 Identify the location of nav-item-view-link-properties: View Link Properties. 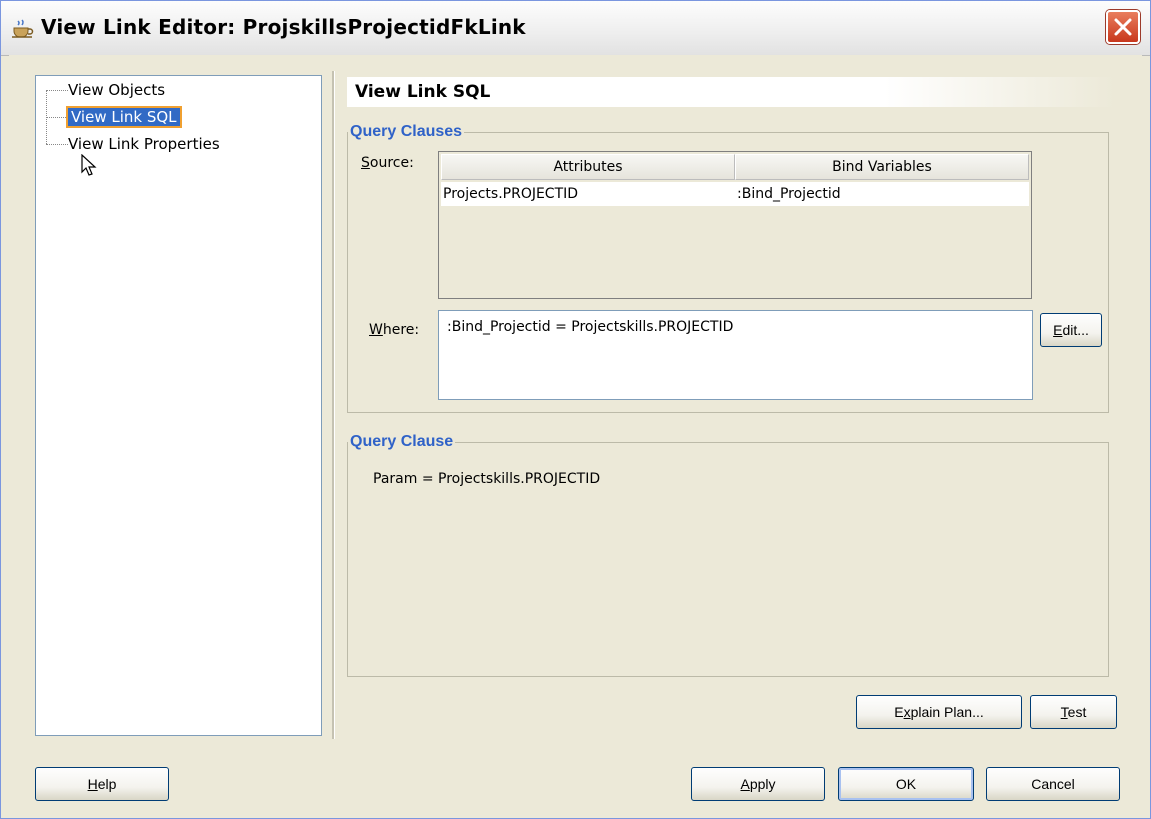
(144, 144).